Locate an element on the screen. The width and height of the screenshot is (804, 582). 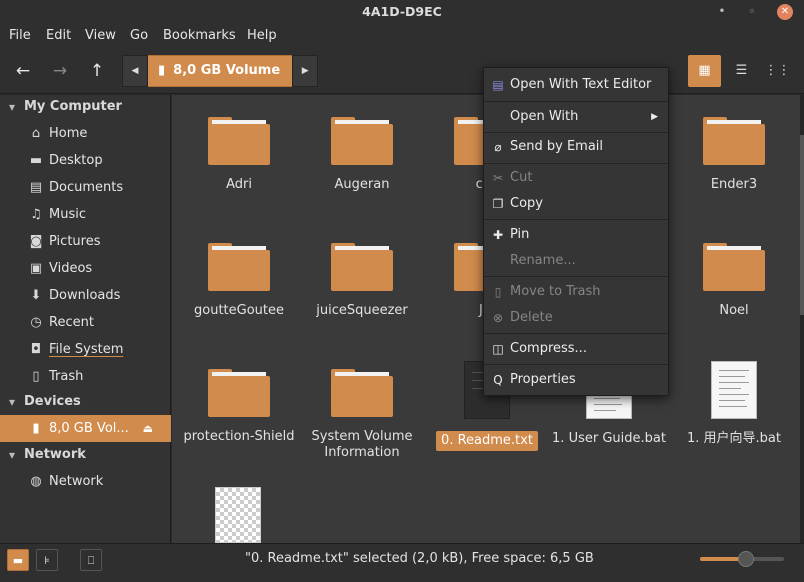
breadcrumb-volume: ▮ 8,0 GB Volume is located at coordinates (220, 71).